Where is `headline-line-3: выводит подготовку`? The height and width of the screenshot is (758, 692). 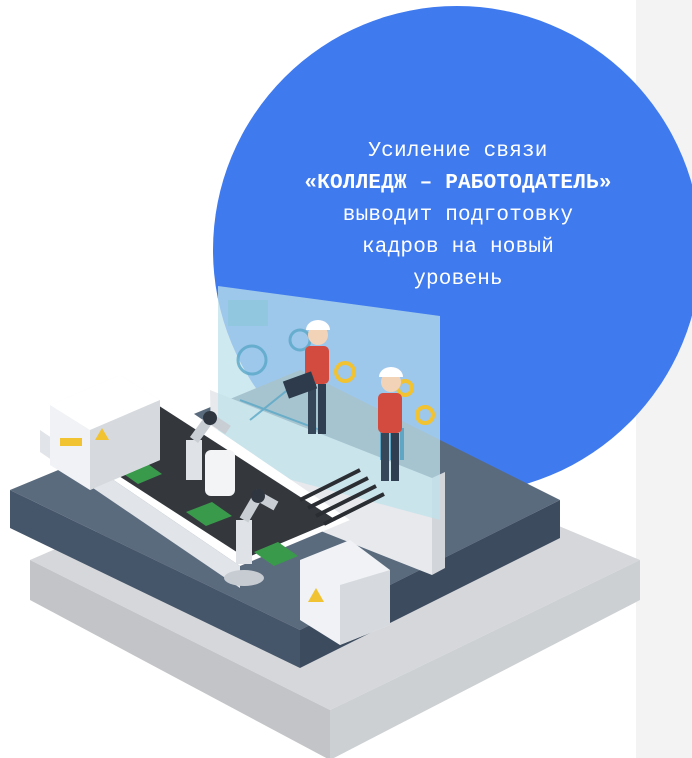
headline-line-3: выводит подготовку is located at coordinates (458, 215).